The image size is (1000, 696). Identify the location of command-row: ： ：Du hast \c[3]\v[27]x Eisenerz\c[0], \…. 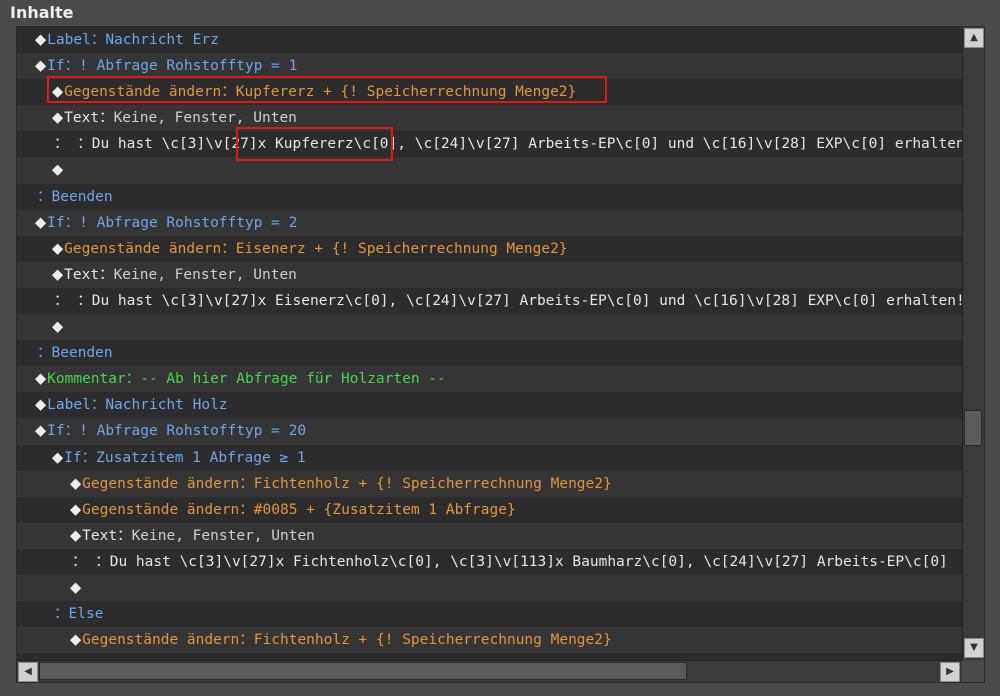
(489, 301).